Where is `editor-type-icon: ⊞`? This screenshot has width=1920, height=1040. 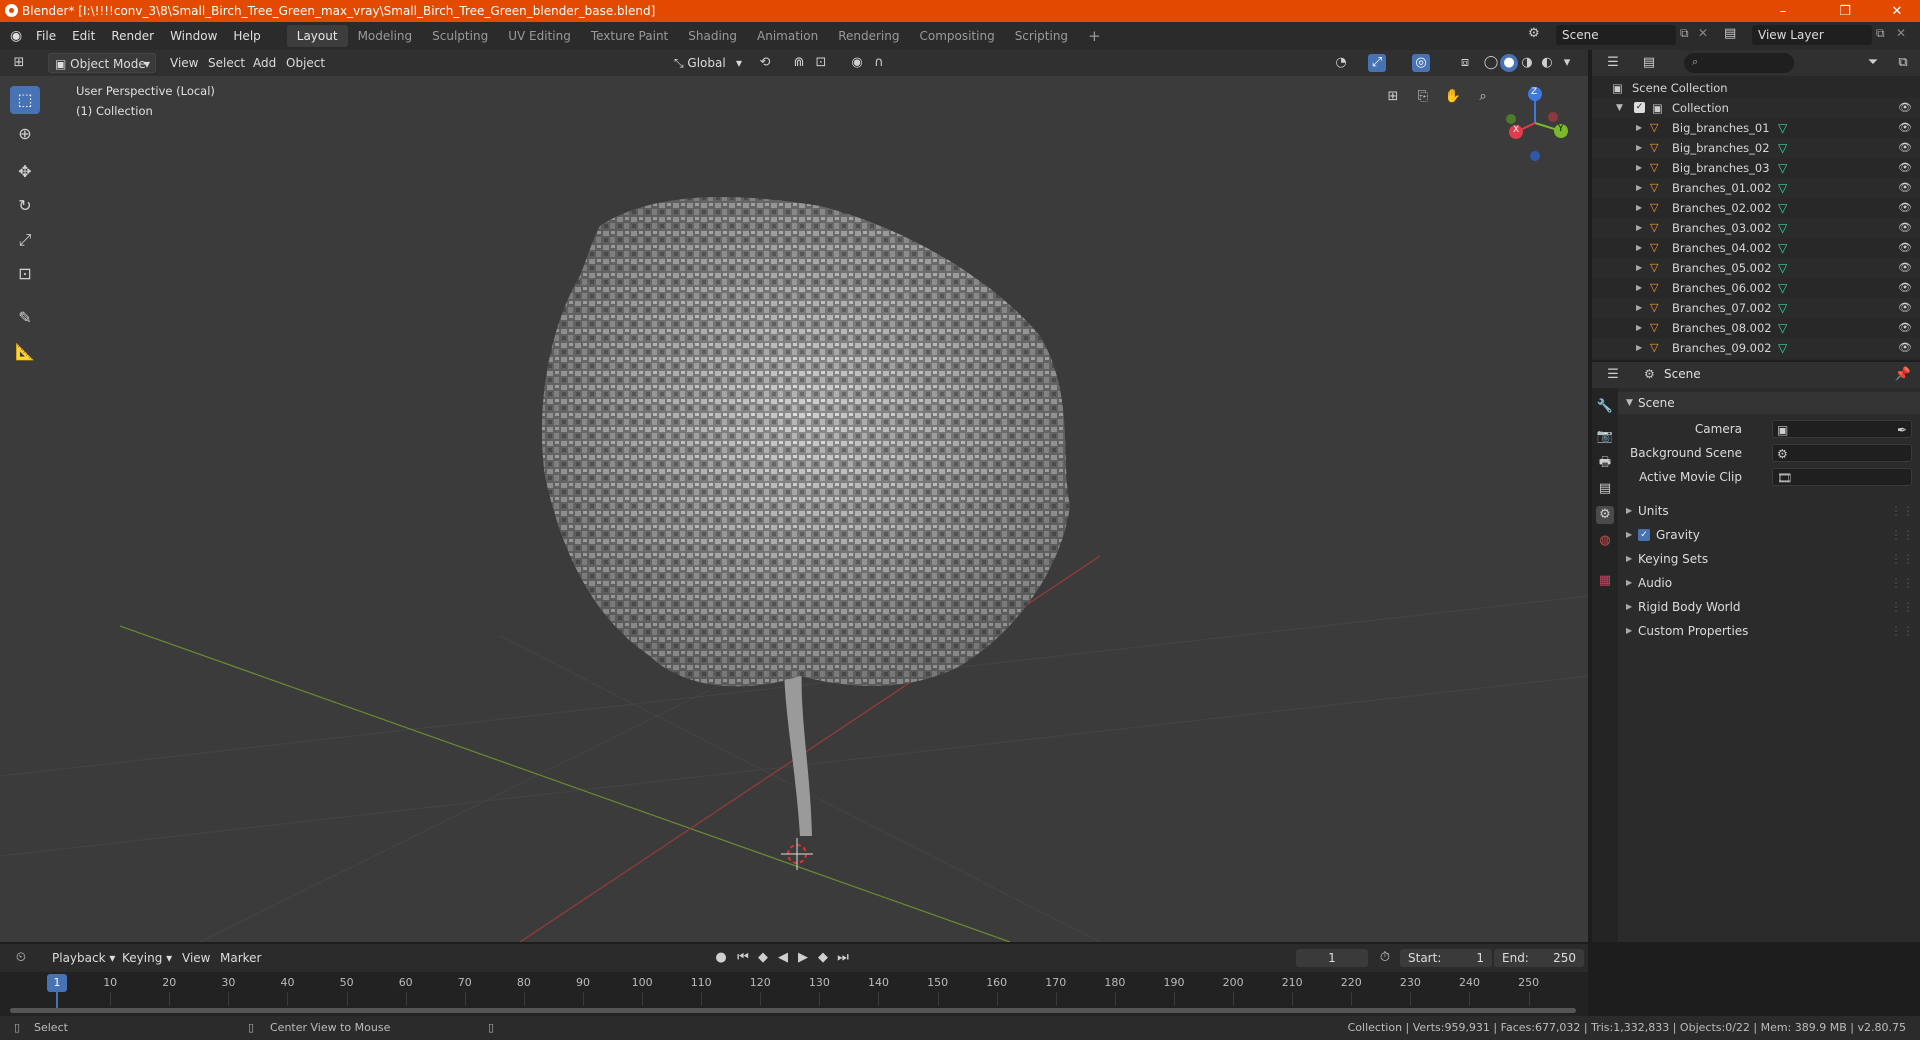 editor-type-icon: ⊞ is located at coordinates (19, 63).